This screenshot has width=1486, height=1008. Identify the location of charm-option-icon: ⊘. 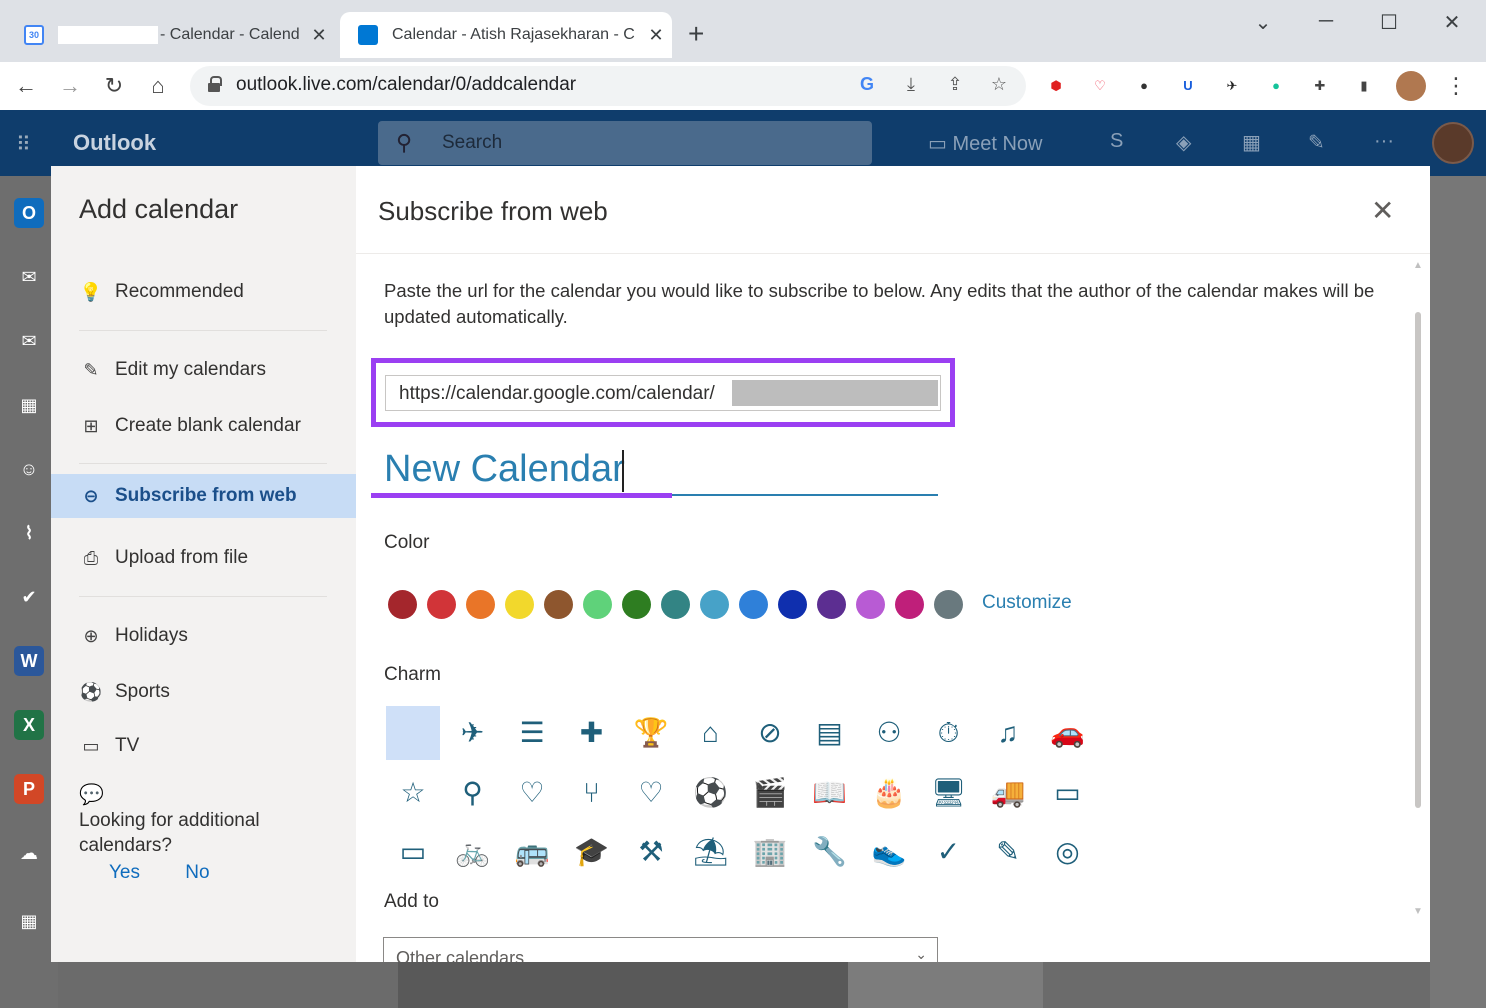
(770, 733).